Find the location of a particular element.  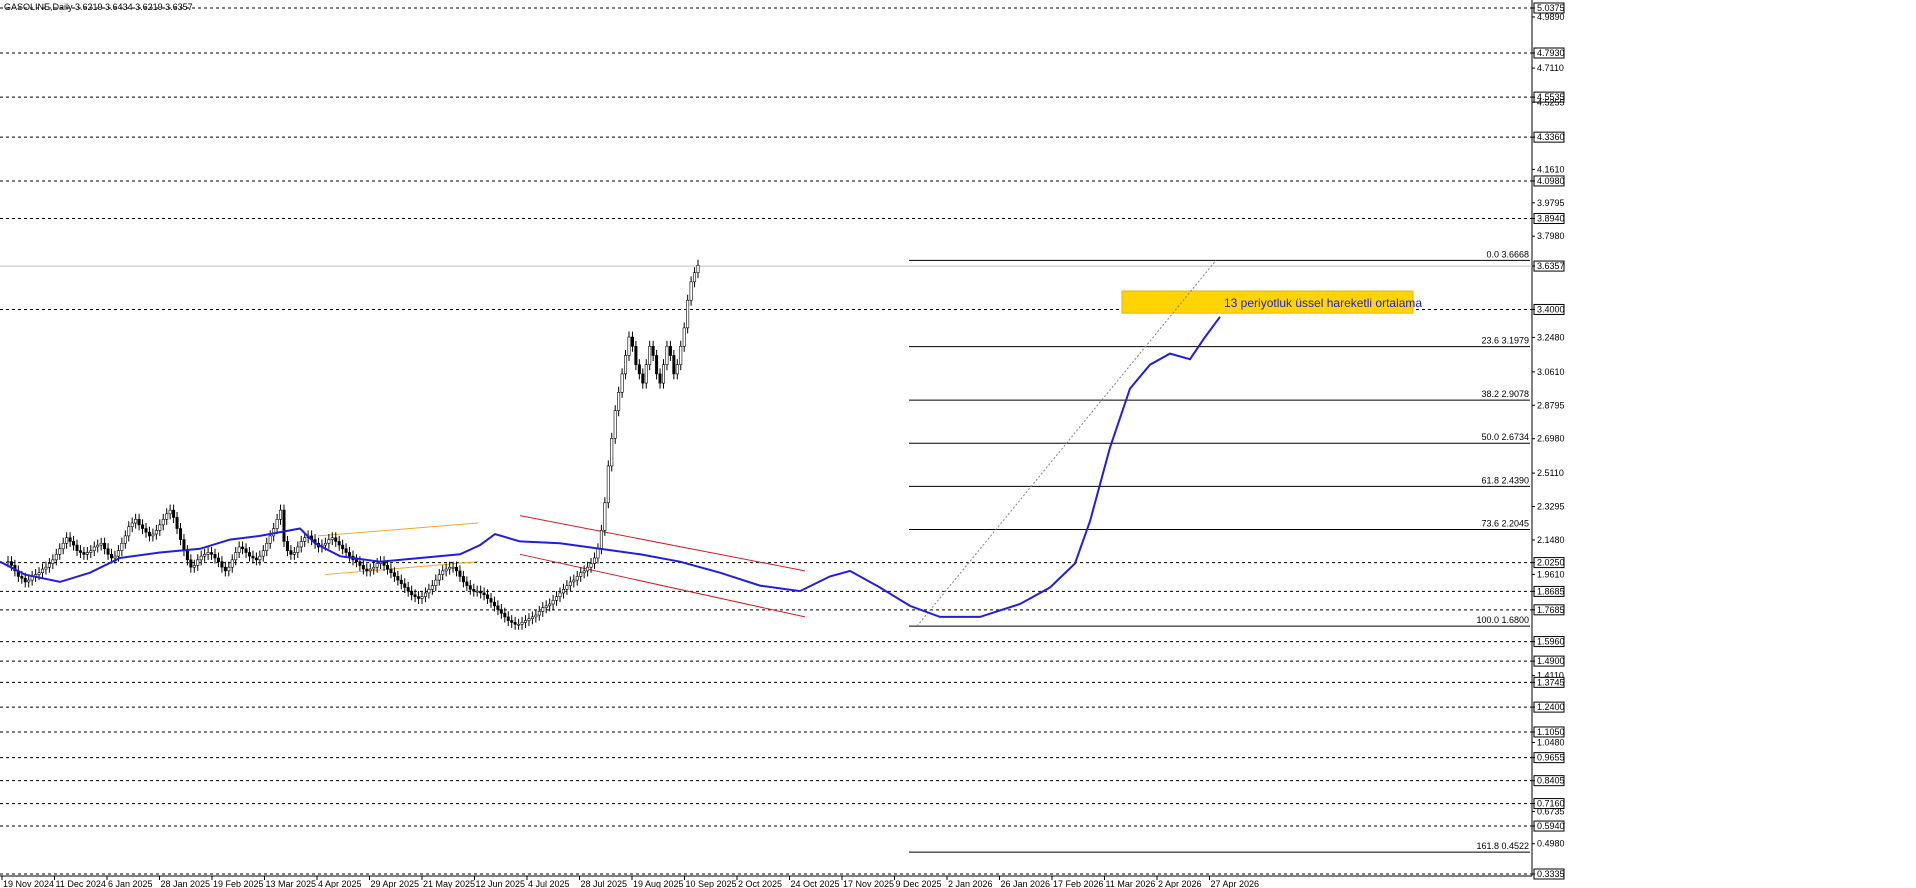

fib-label: 50.0 2.6734 is located at coordinates (1505, 437).